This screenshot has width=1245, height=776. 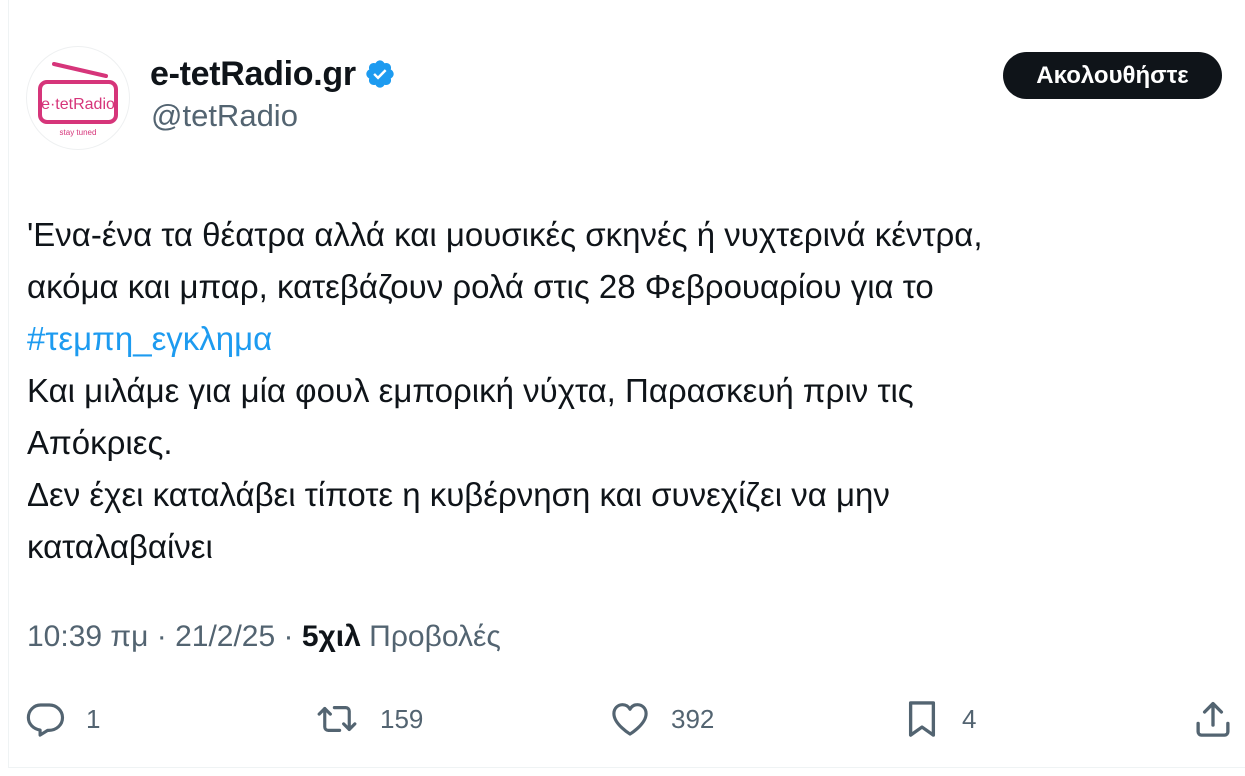 What do you see at coordinates (253, 74) in the screenshot?
I see `display-name: e-tetRadio.gr` at bounding box center [253, 74].